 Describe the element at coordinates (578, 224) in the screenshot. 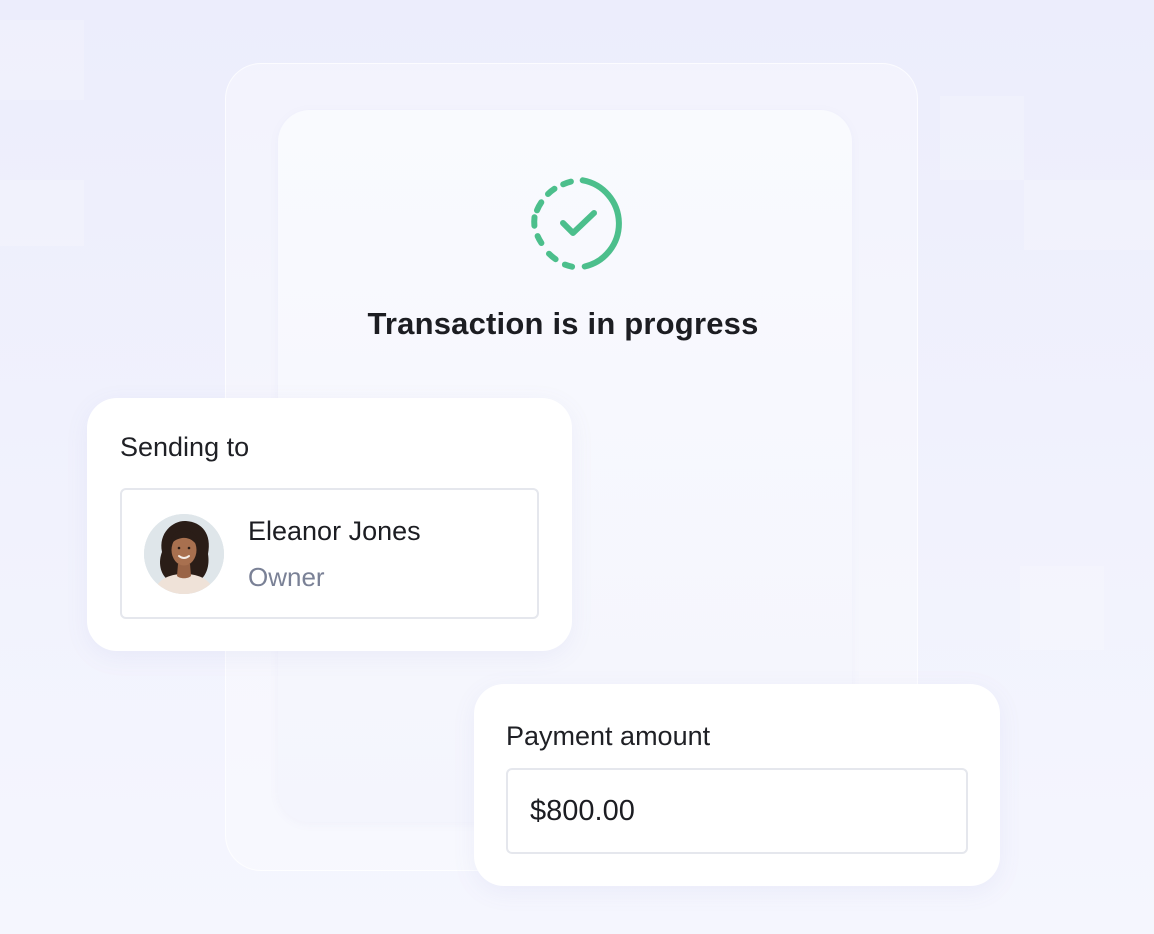

I see `dashed-circle-check-icon` at that location.